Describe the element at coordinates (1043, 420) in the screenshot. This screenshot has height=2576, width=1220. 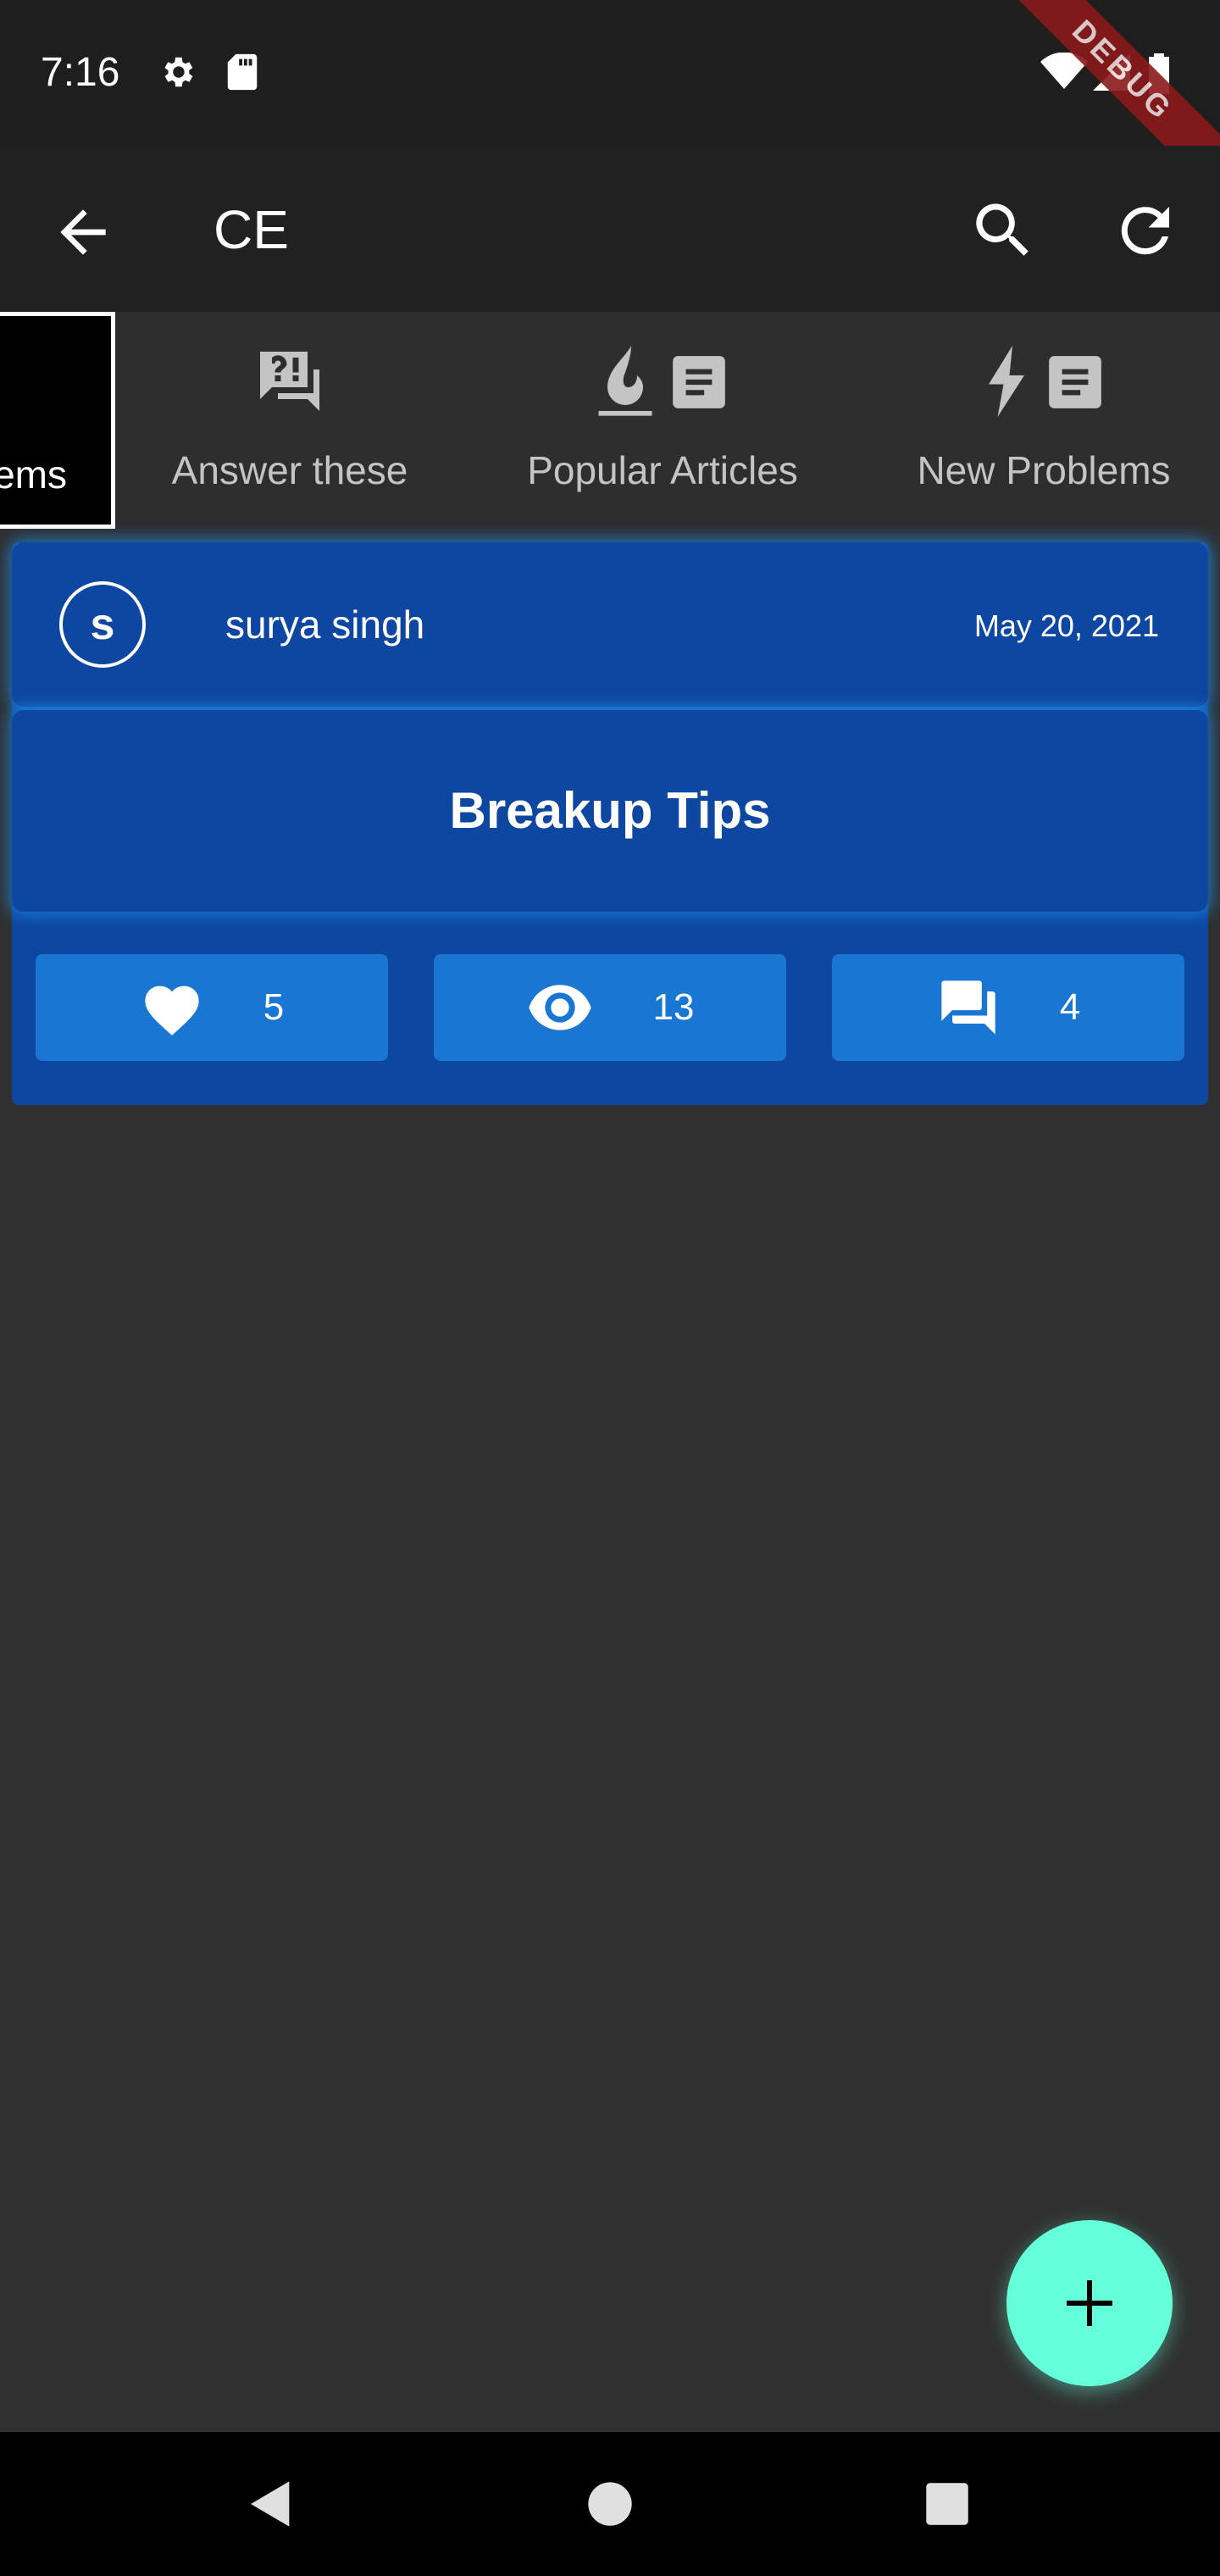
I see `tab-new-problems: New Problems` at that location.